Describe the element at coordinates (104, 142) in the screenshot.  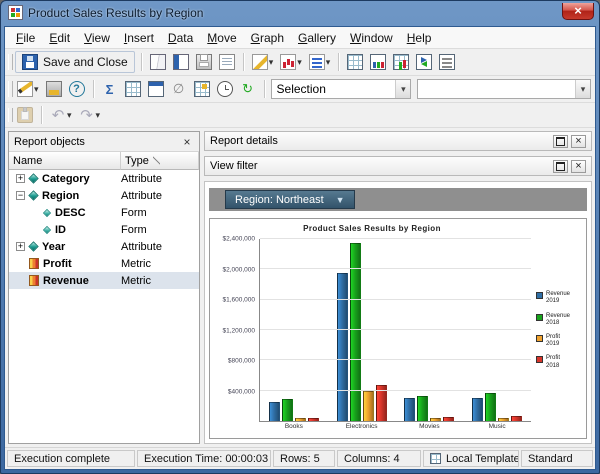
I see `report-objects-header: Report objects` at that location.